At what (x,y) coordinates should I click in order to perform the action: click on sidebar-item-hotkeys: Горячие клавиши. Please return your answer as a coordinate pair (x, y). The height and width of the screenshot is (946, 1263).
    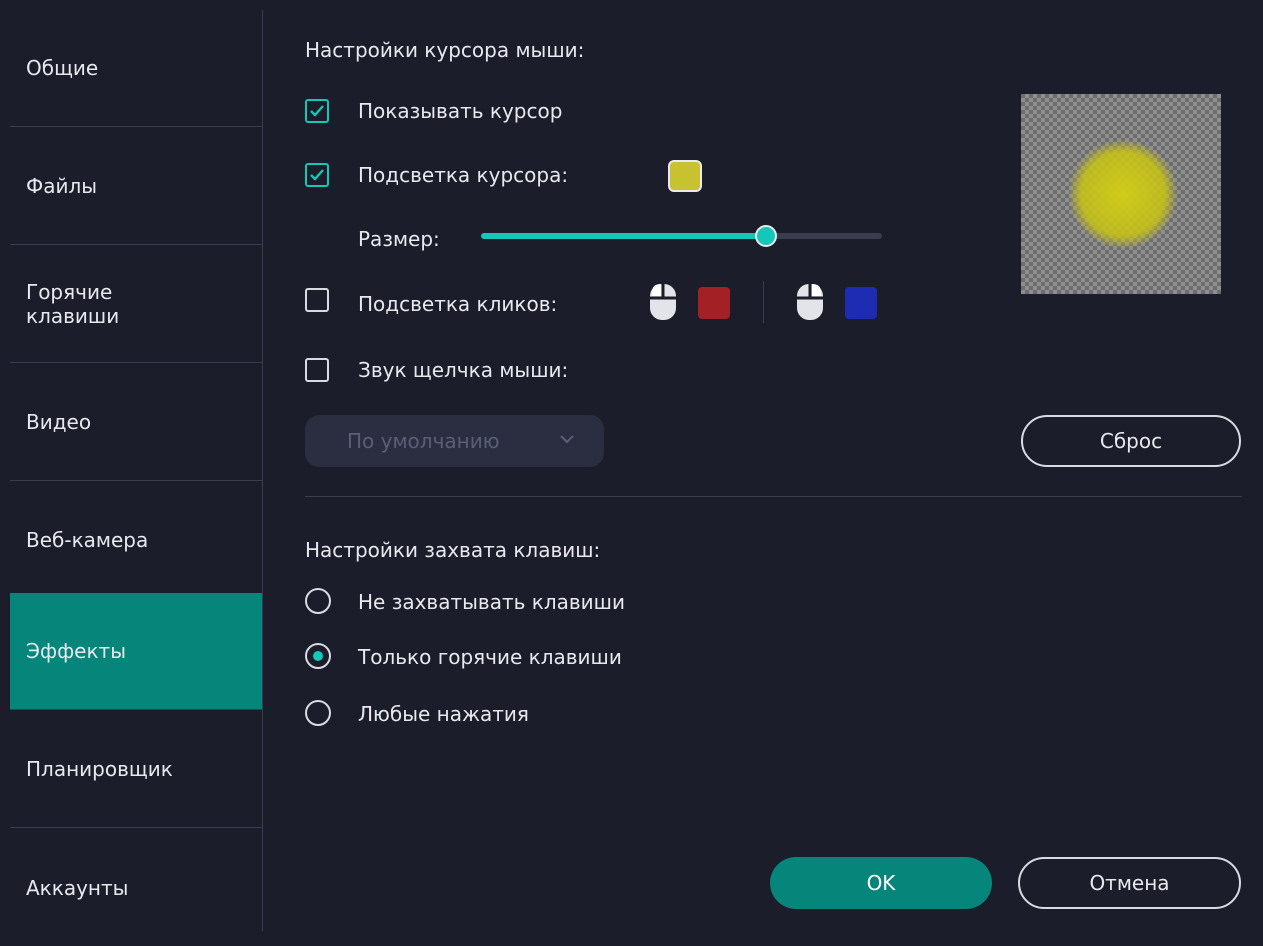
    Looking at the image, I should click on (136, 304).